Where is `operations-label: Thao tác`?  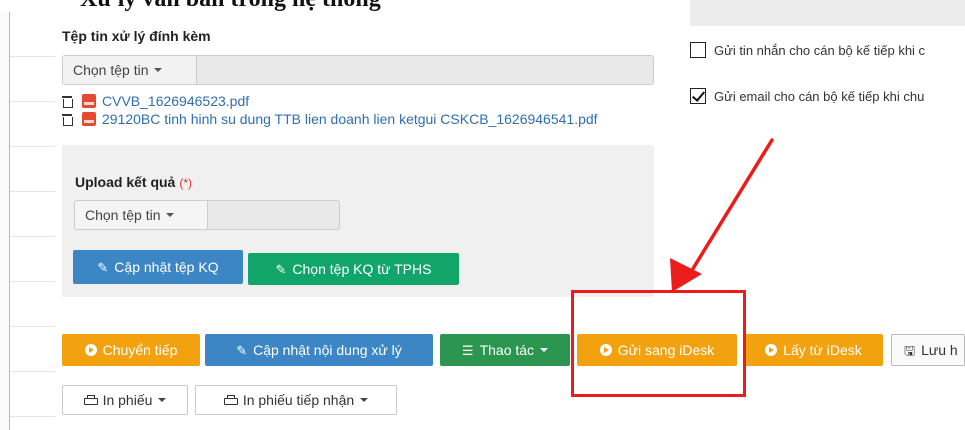 operations-label: Thao tác is located at coordinates (507, 350).